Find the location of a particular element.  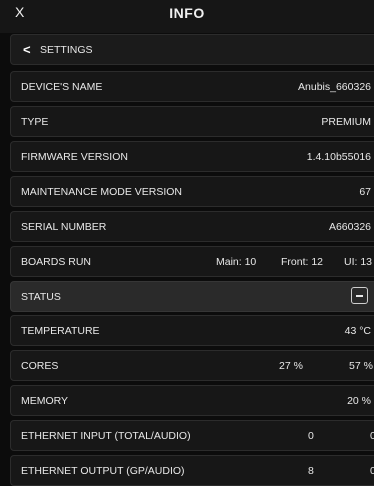

serial-label: SERIAL NUMBER is located at coordinates (64, 227).